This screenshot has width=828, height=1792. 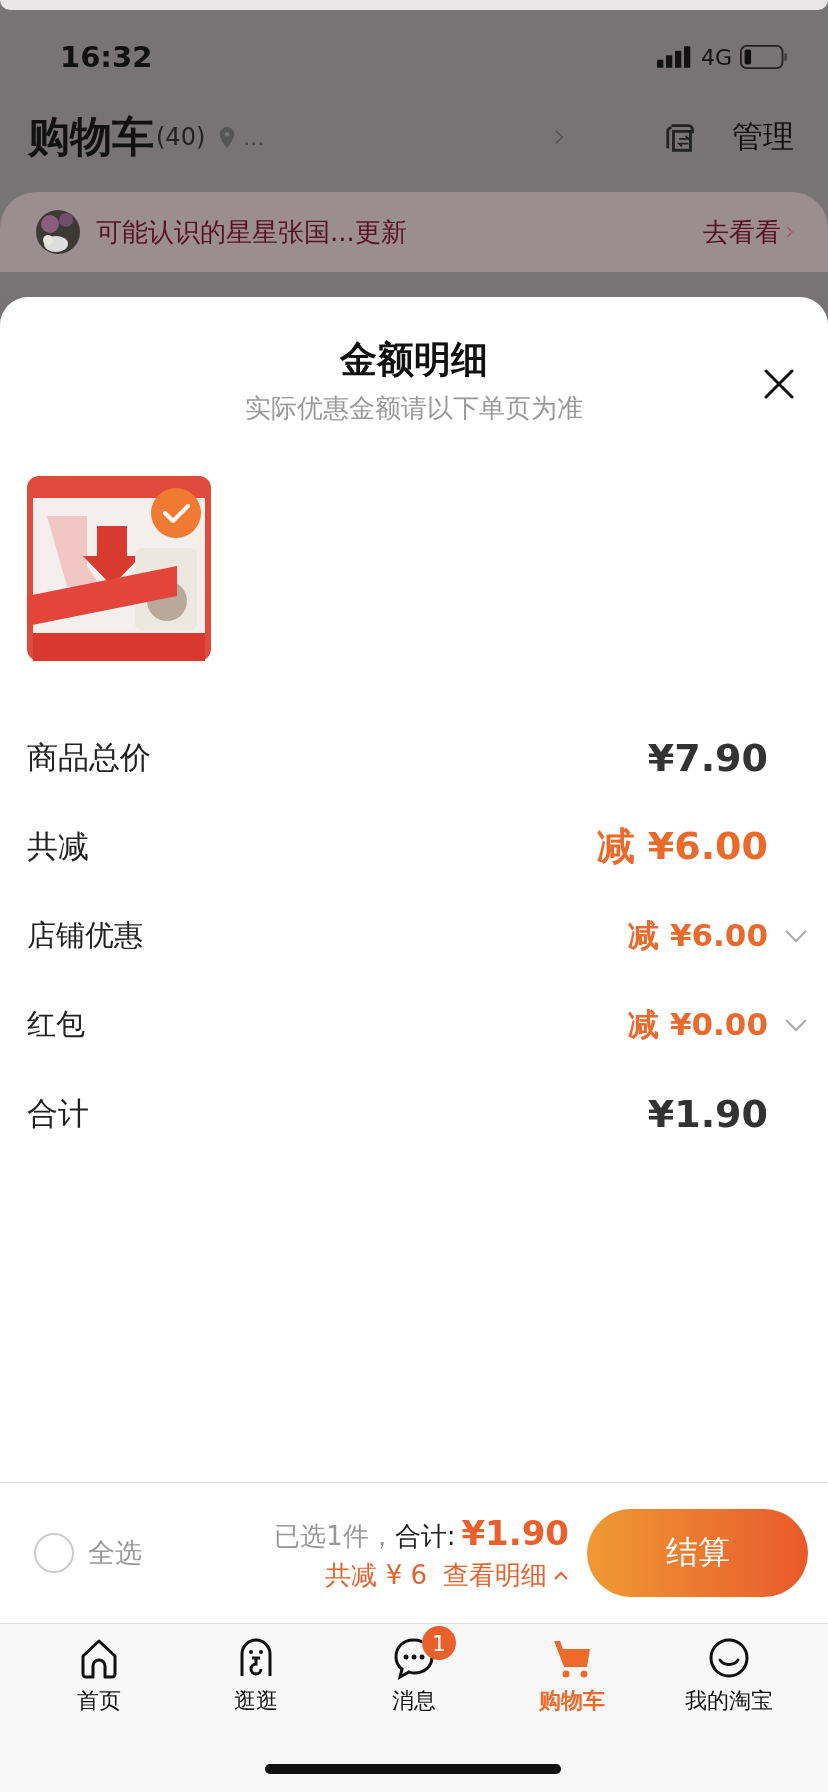 What do you see at coordinates (742, 232) in the screenshot?
I see `view-link: 去看看` at bounding box center [742, 232].